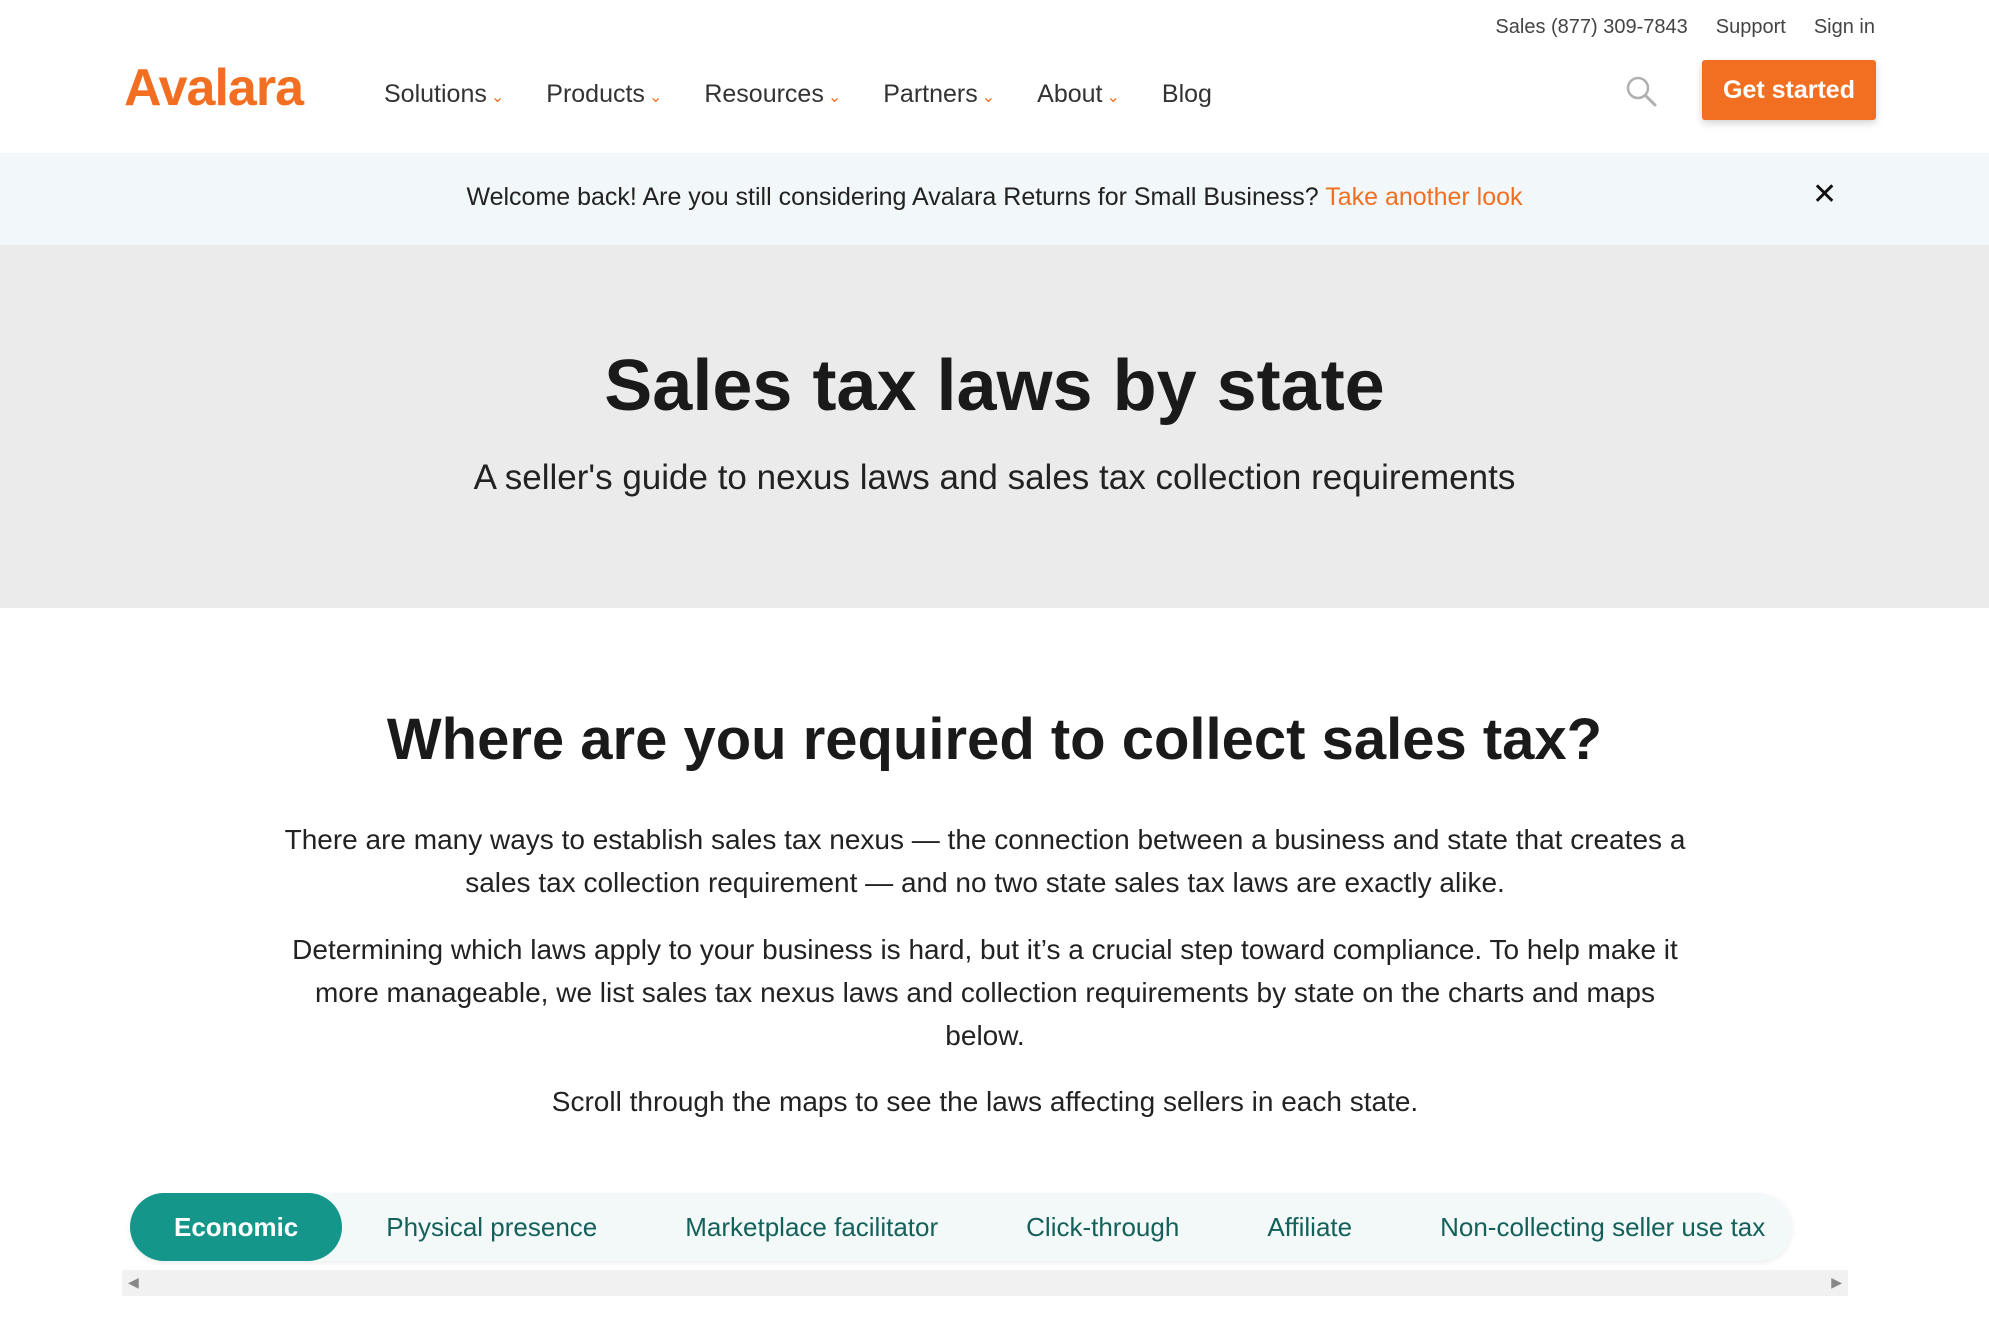  I want to click on scroll-right-icon: ▶, so click(1836, 1282).